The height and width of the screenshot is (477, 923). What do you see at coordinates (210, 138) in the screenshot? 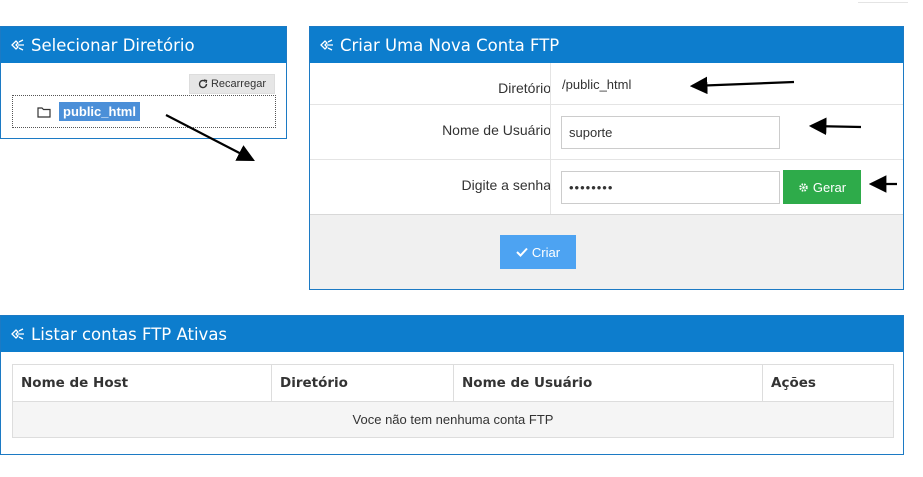
I see `arrow-to-public-html` at bounding box center [210, 138].